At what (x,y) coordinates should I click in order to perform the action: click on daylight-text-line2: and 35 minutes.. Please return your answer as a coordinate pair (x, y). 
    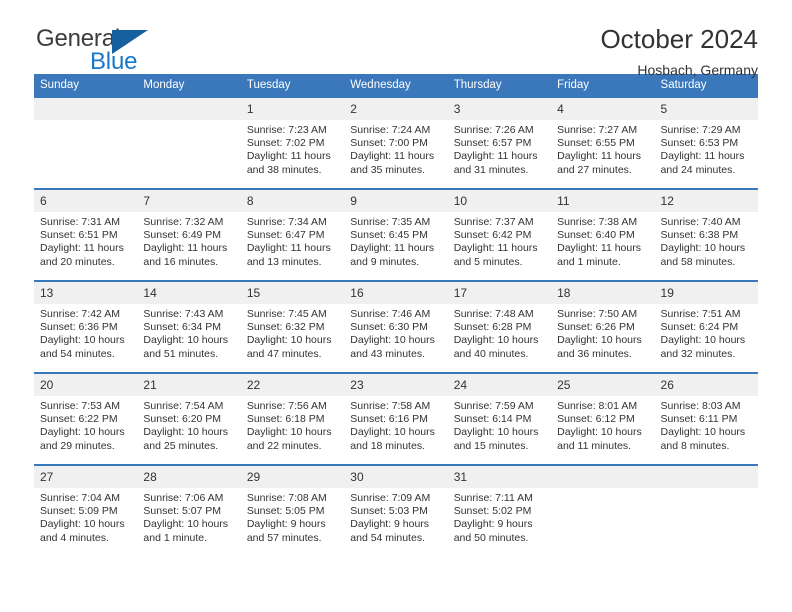
    Looking at the image, I should click on (387, 169).